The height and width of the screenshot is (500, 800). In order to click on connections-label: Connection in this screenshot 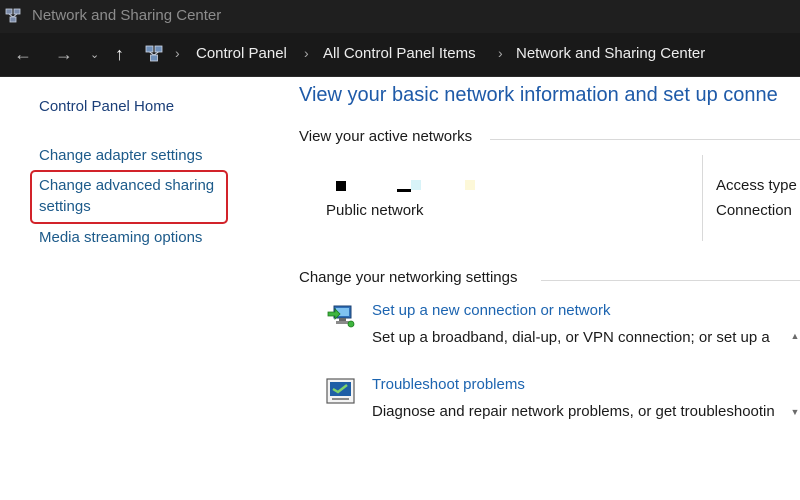, I will do `click(754, 210)`.